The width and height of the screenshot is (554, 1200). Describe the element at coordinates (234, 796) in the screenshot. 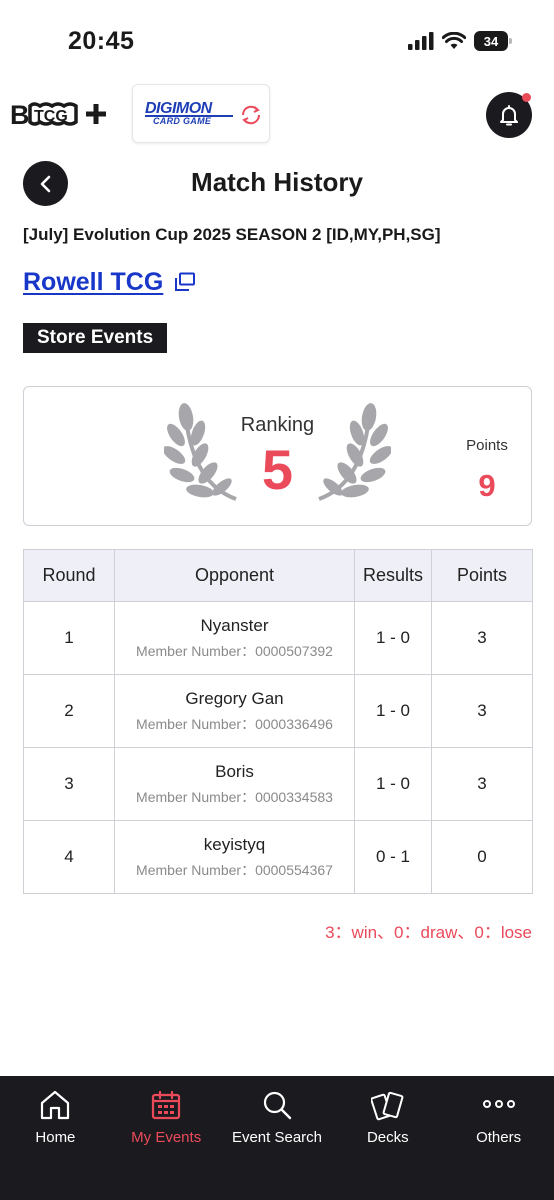

I see `member-number: Member Number：0000334583` at that location.